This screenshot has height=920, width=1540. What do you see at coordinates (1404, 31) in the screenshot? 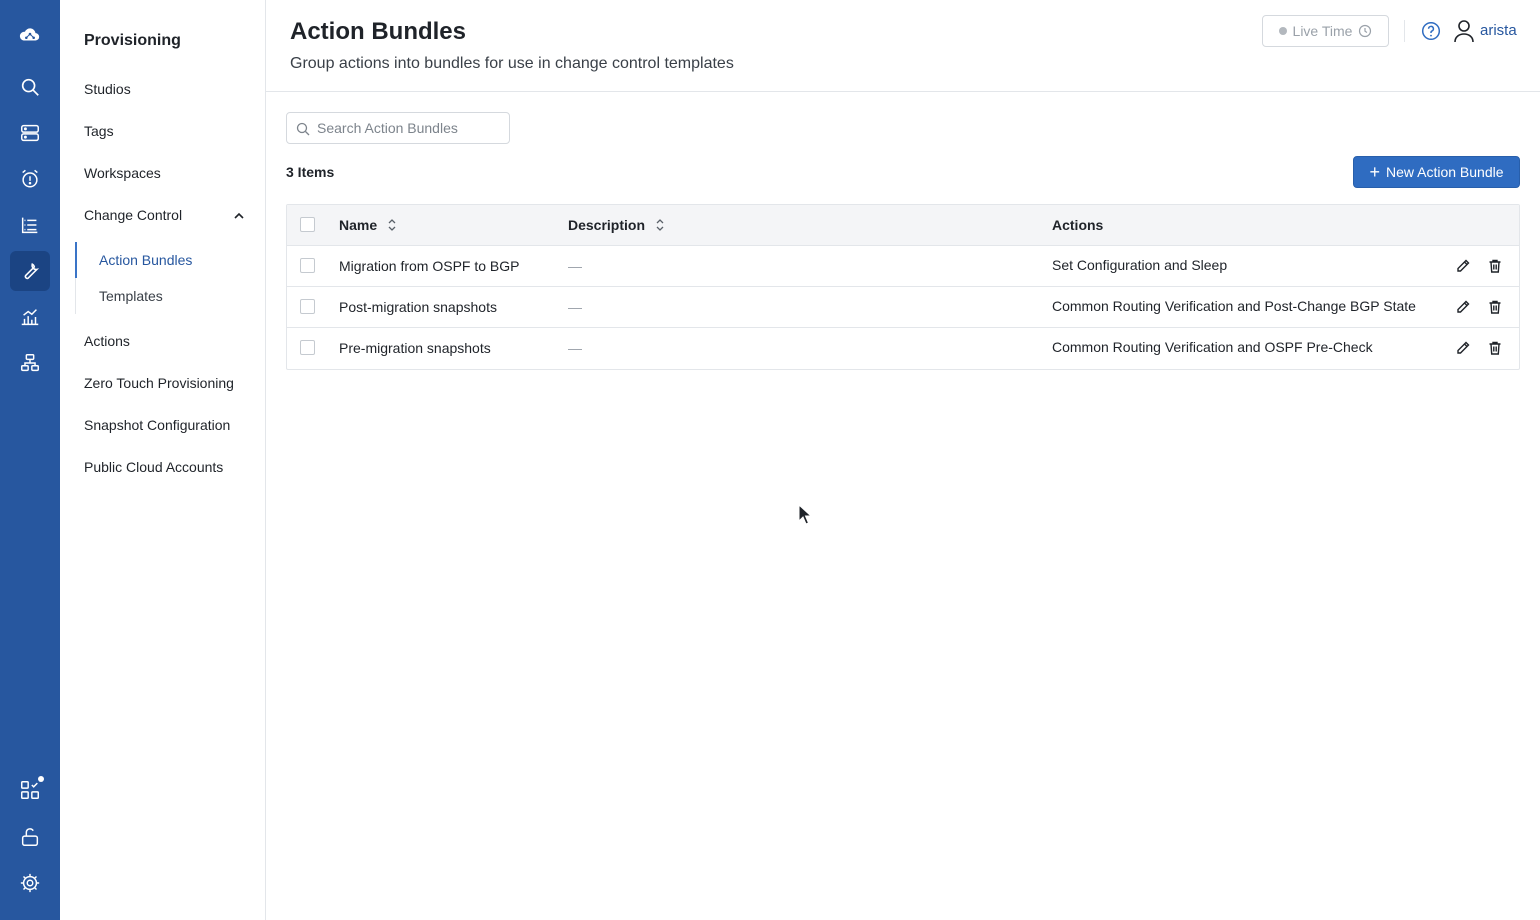
I see `header-divider` at bounding box center [1404, 31].